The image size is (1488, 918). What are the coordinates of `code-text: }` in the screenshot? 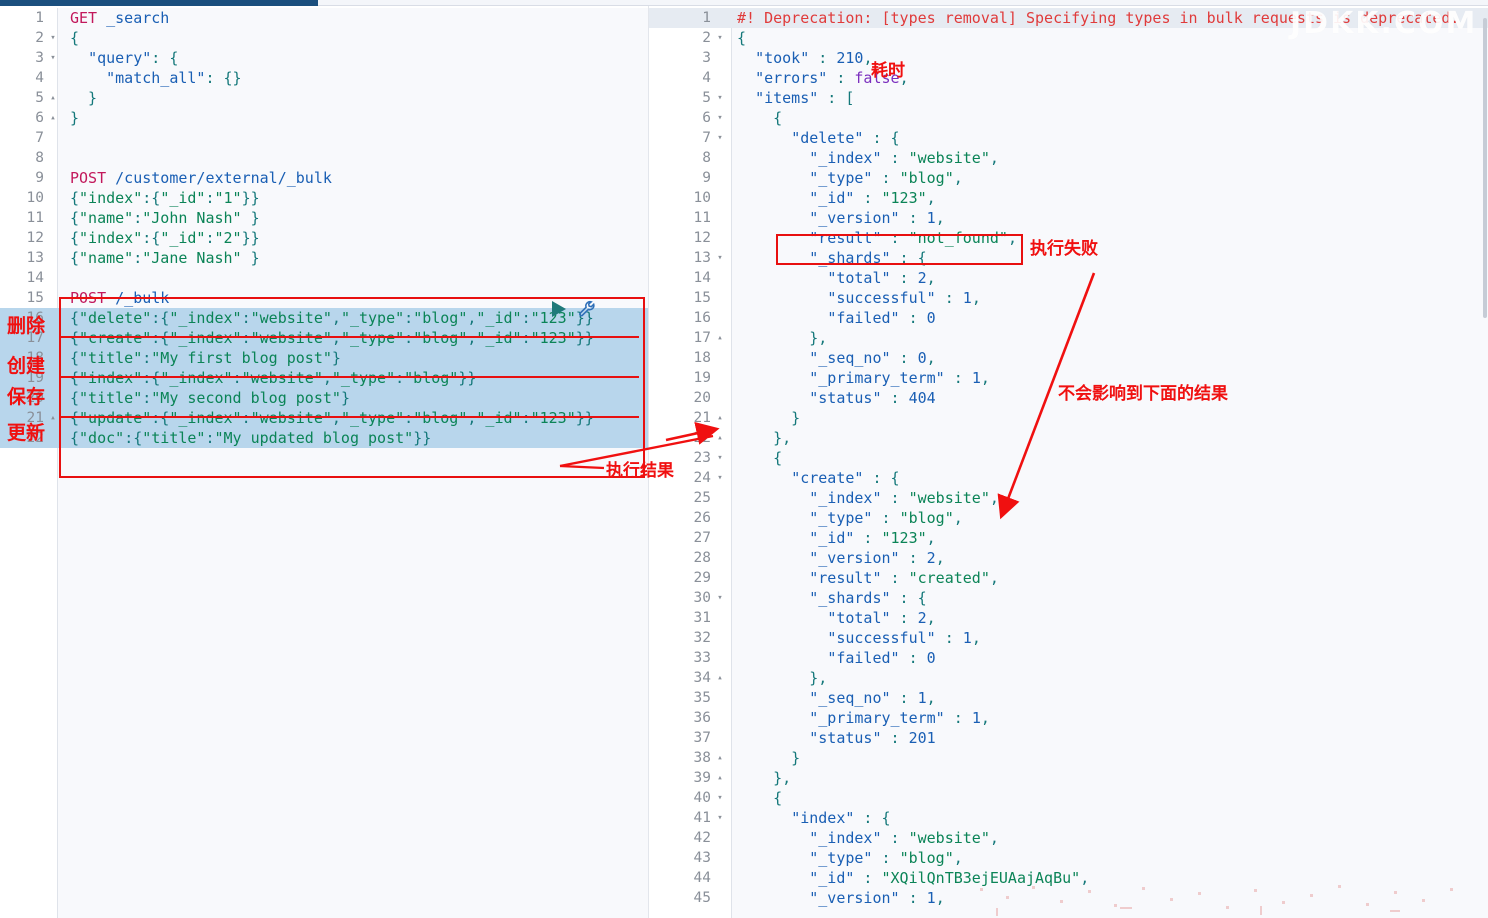 It's located at (75, 118).